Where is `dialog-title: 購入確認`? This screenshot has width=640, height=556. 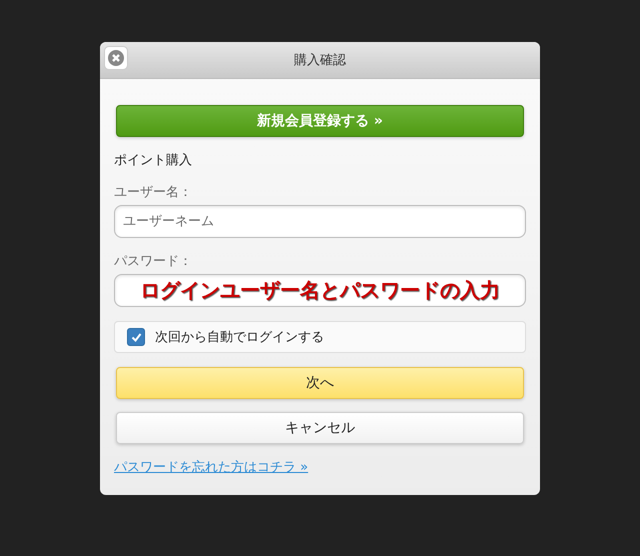
dialog-title: 購入確認 is located at coordinates (320, 60).